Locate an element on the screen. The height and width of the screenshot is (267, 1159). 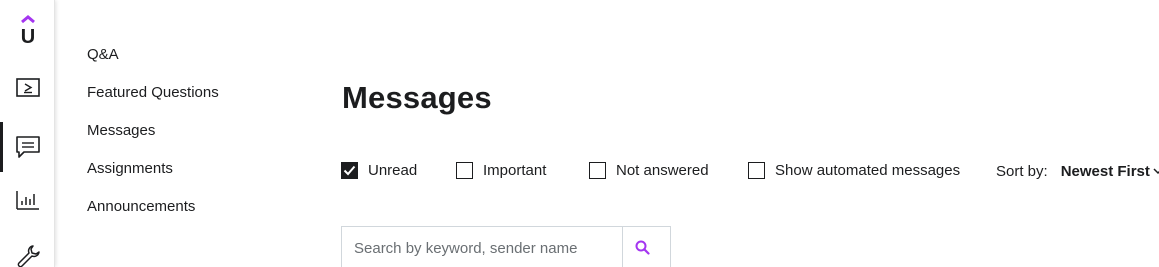
search-button is located at coordinates (642, 247).